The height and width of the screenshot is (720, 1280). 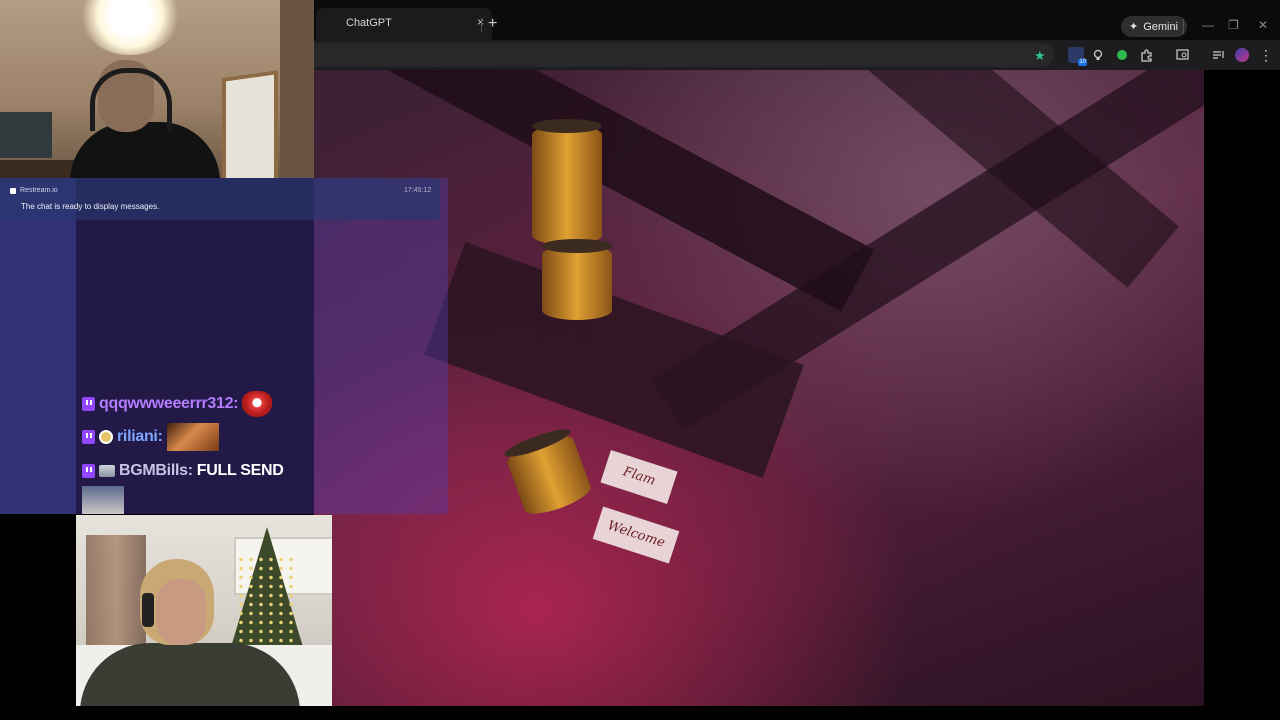 What do you see at coordinates (250, 124) in the screenshot?
I see `door` at bounding box center [250, 124].